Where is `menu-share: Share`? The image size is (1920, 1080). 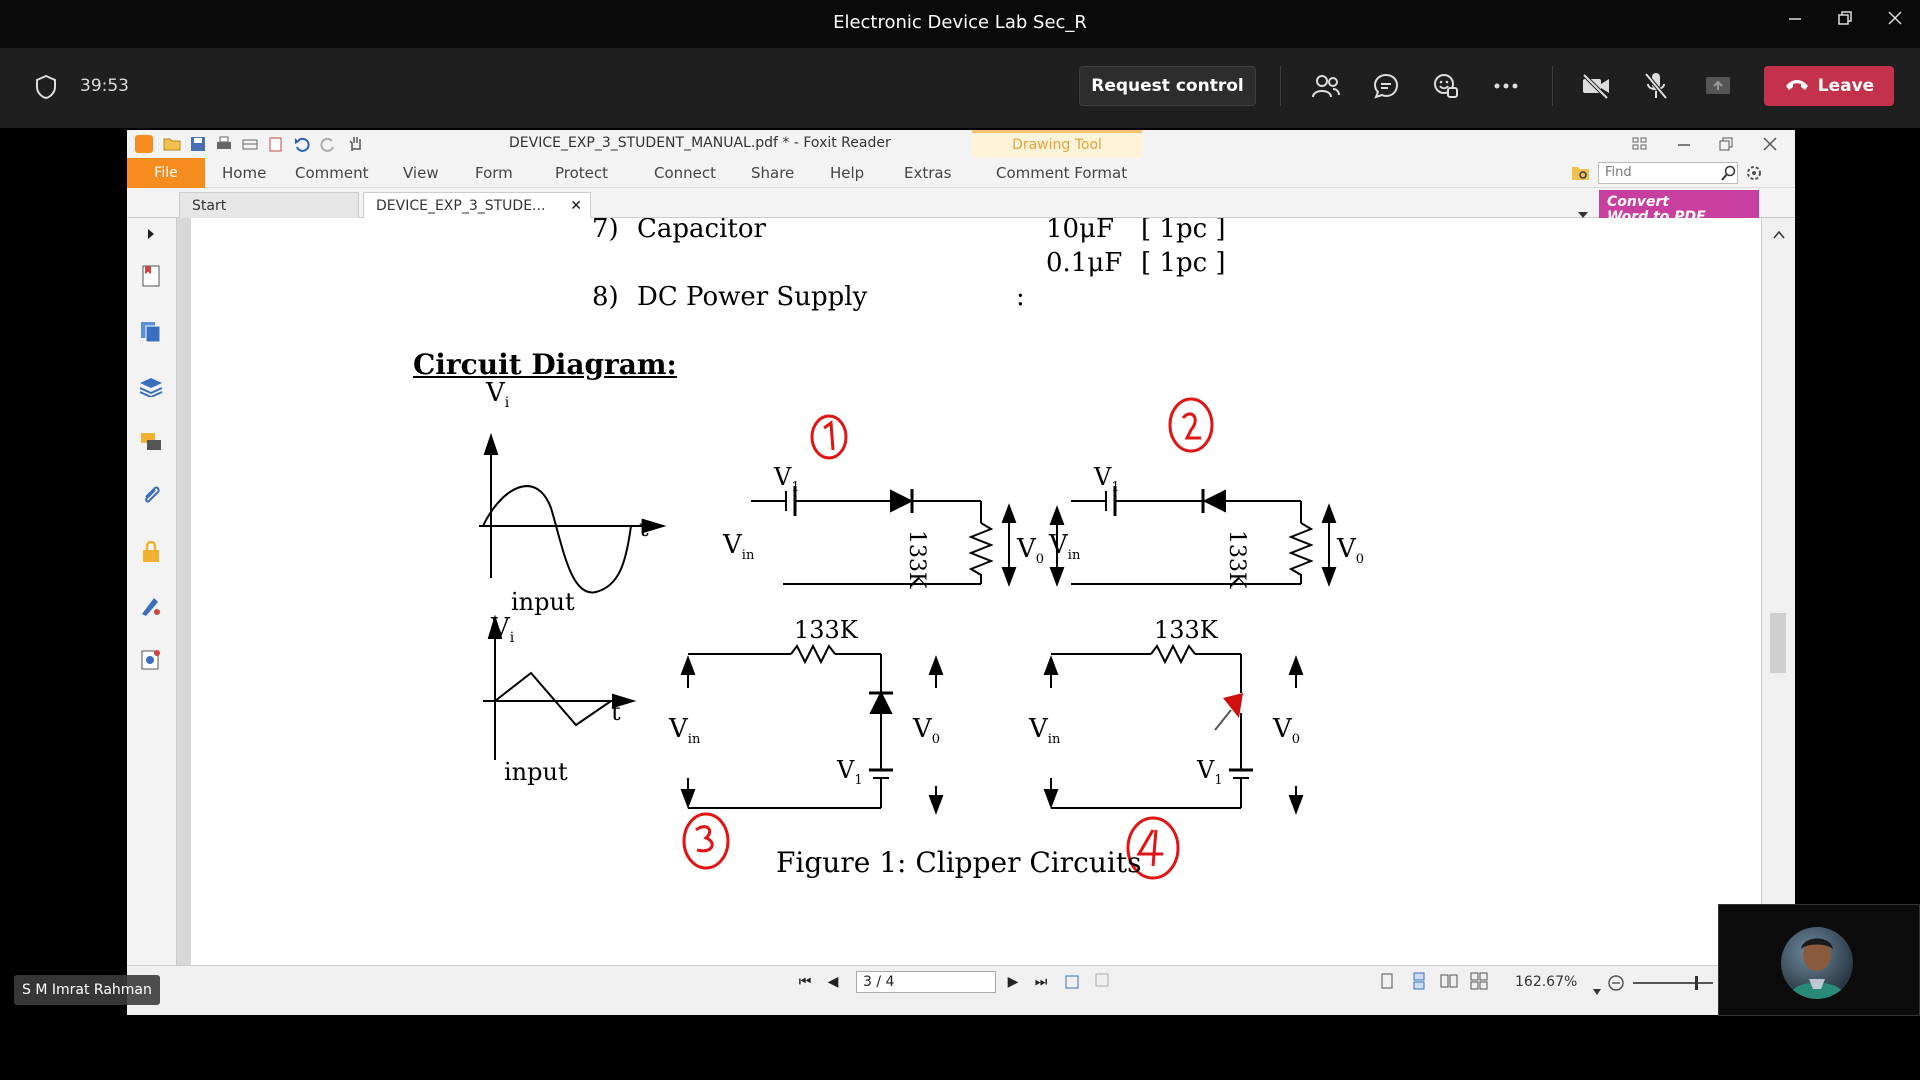 menu-share: Share is located at coordinates (772, 173).